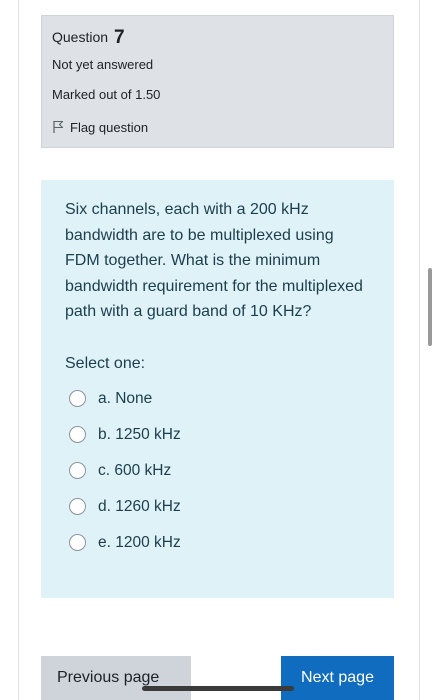 This screenshot has height=700, width=436. I want to click on answer-option-label: d. 1260 kHz, so click(139, 506).